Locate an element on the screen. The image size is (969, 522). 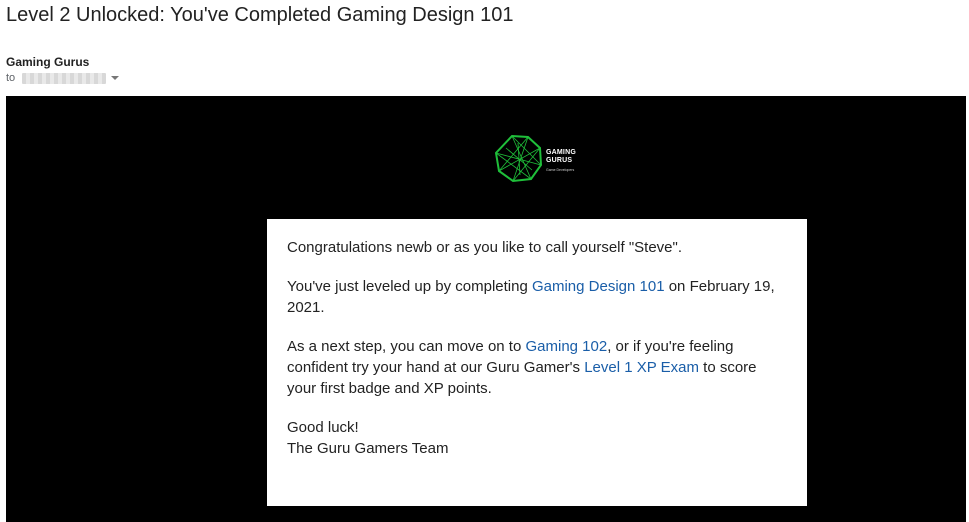
gaming-102-link: Gaming 102 is located at coordinates (566, 346).